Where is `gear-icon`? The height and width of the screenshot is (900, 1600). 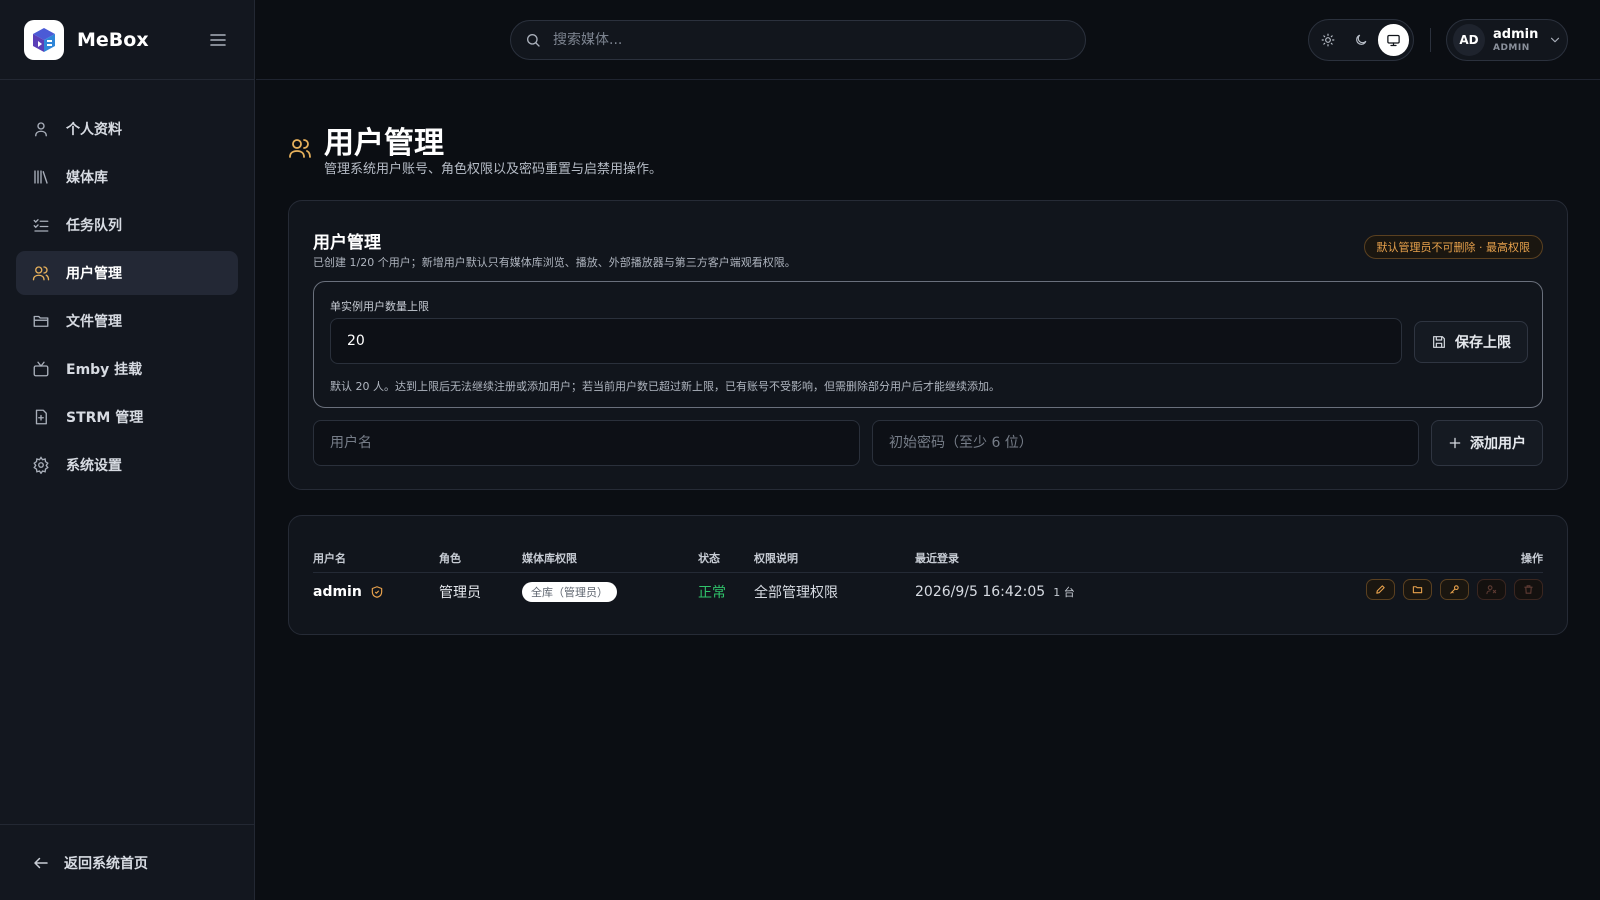
gear-icon is located at coordinates (41, 465).